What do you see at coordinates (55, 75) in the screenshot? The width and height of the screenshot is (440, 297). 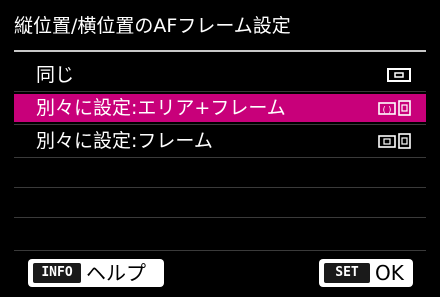 I see `option-label: 同じ` at bounding box center [55, 75].